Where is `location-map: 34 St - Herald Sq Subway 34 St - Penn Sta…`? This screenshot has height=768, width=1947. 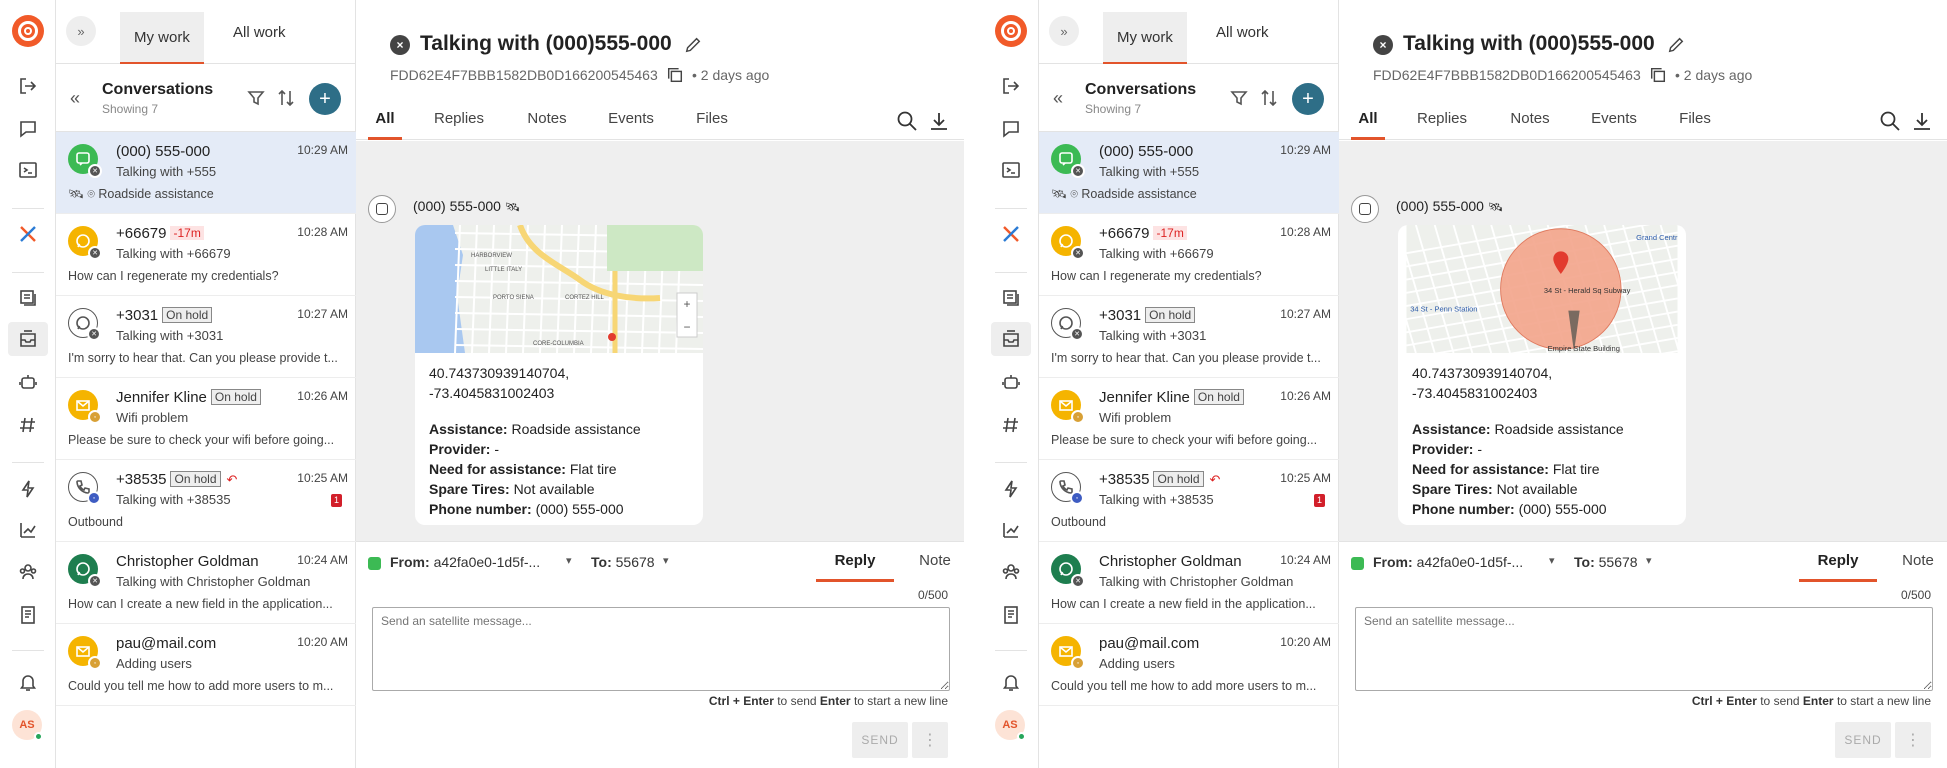
location-map: 34 St - Herald Sq Subway 34 St - Penn Sta… is located at coordinates (1542, 289).